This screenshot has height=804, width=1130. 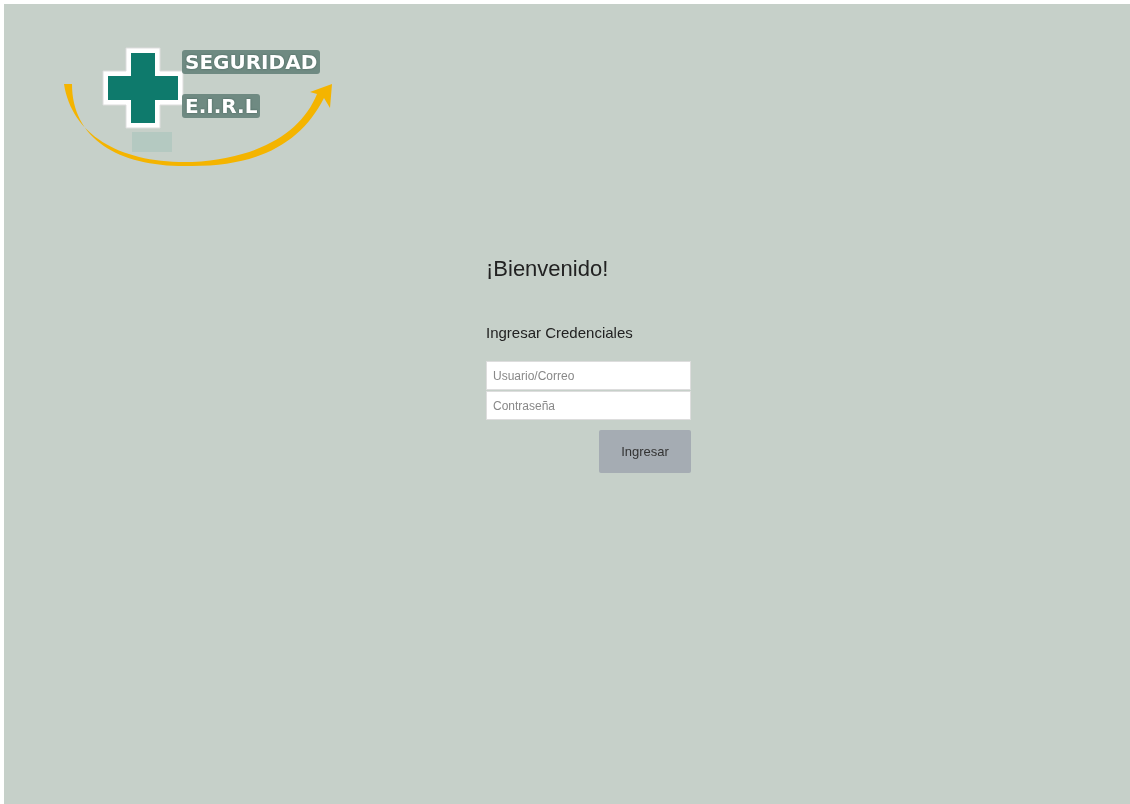 What do you see at coordinates (560, 332) in the screenshot?
I see `credentials-label: Ingresar Credenciales` at bounding box center [560, 332].